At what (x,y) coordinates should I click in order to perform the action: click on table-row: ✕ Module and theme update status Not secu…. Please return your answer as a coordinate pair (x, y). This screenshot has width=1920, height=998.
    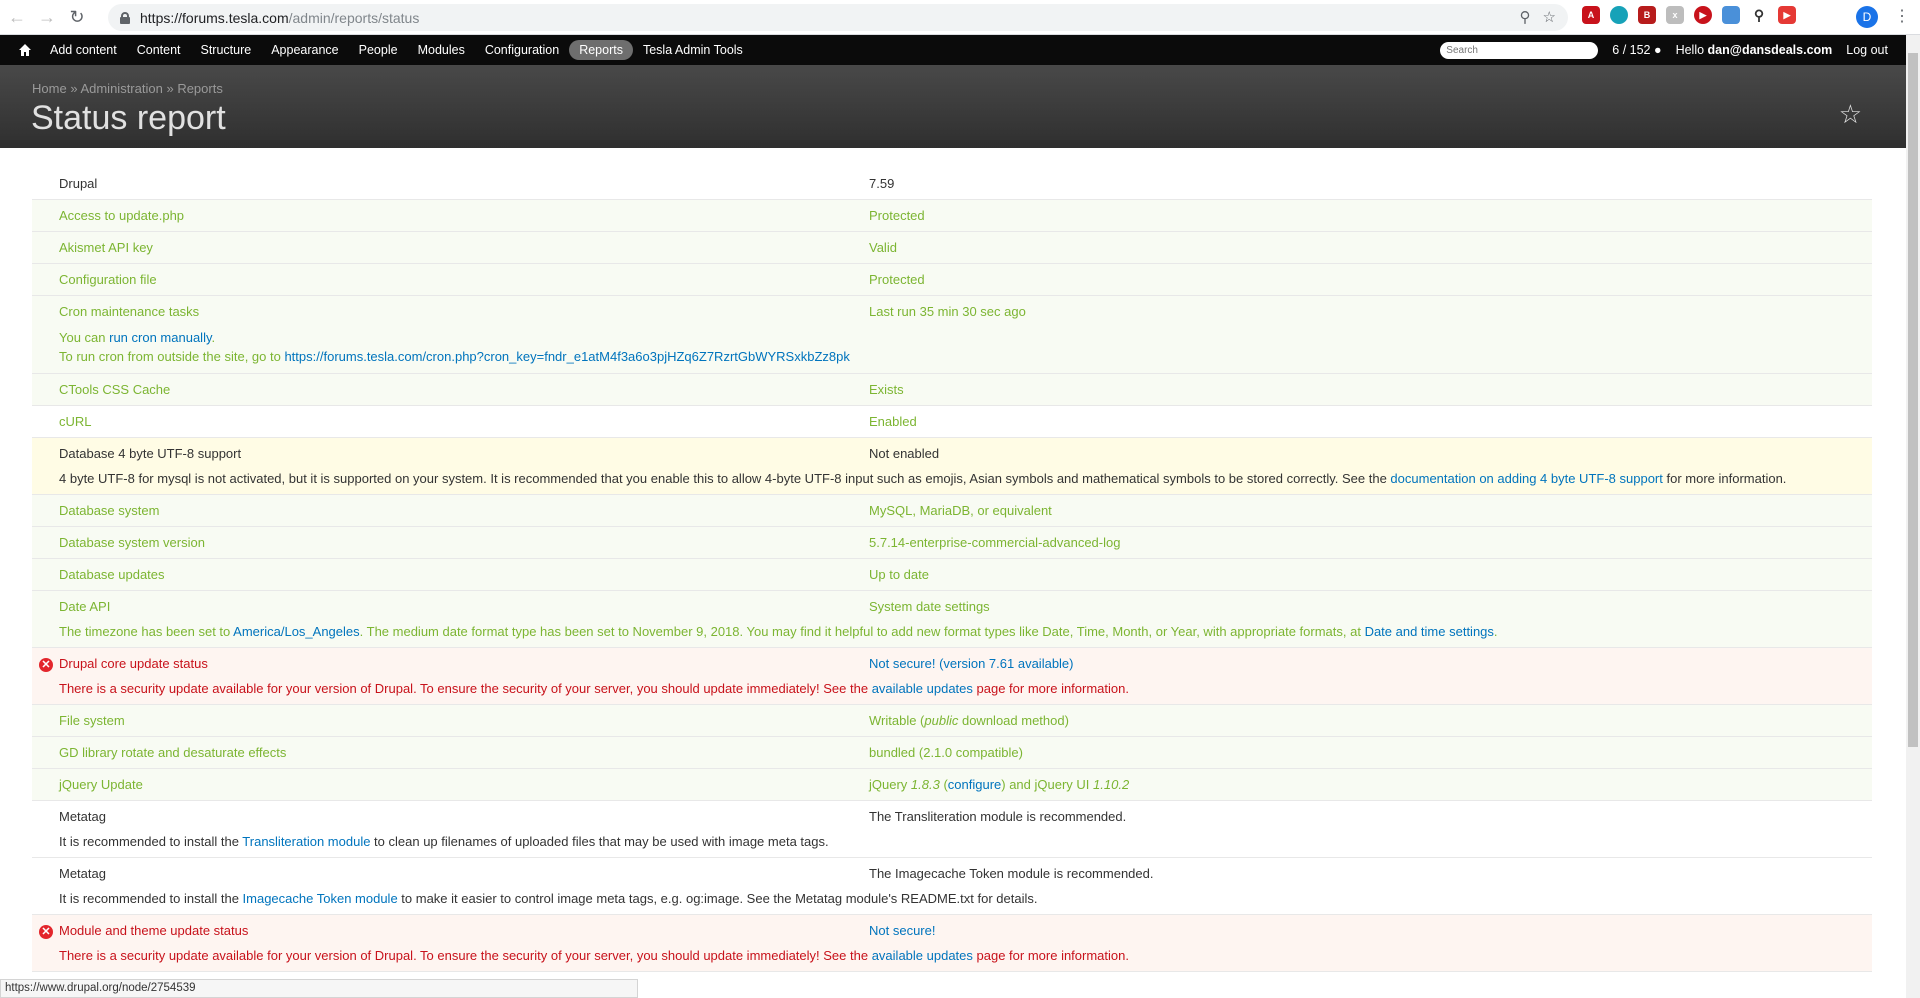
    Looking at the image, I should click on (952, 943).